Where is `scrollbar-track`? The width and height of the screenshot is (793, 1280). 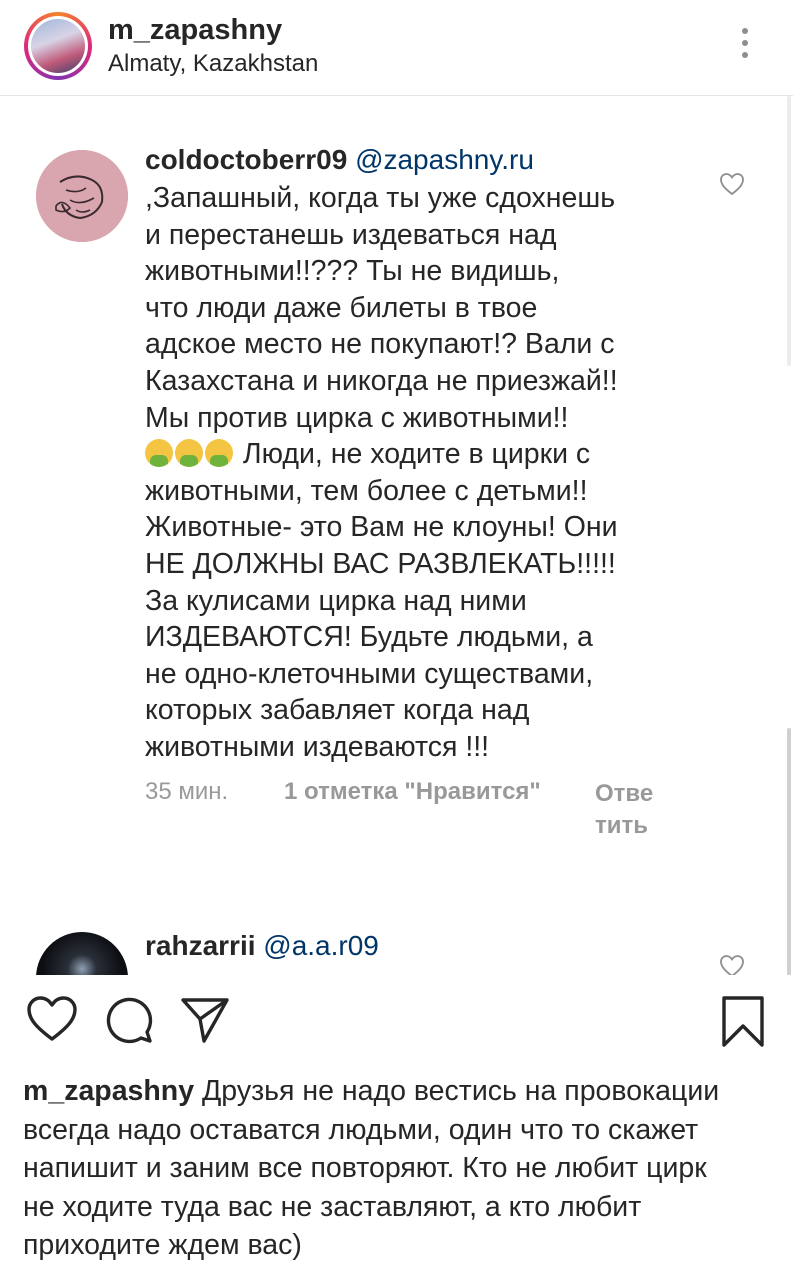
scrollbar-track is located at coordinates (789, 231).